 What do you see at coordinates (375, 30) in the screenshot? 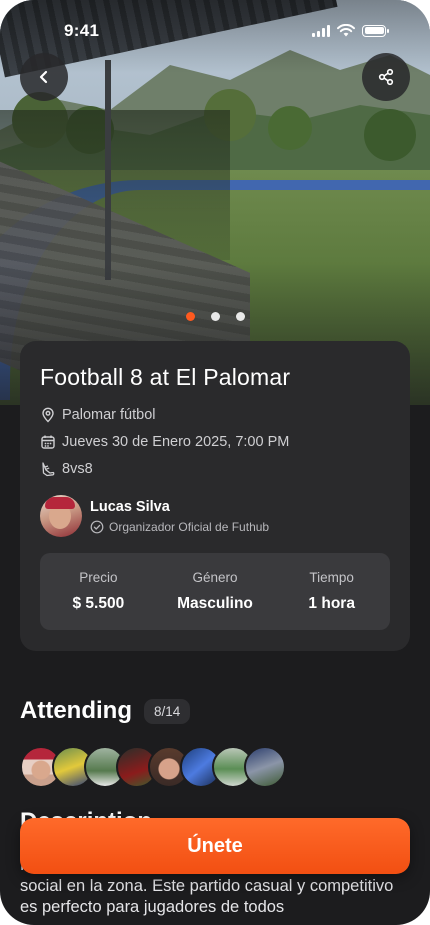
I see `battery-icon` at bounding box center [375, 30].